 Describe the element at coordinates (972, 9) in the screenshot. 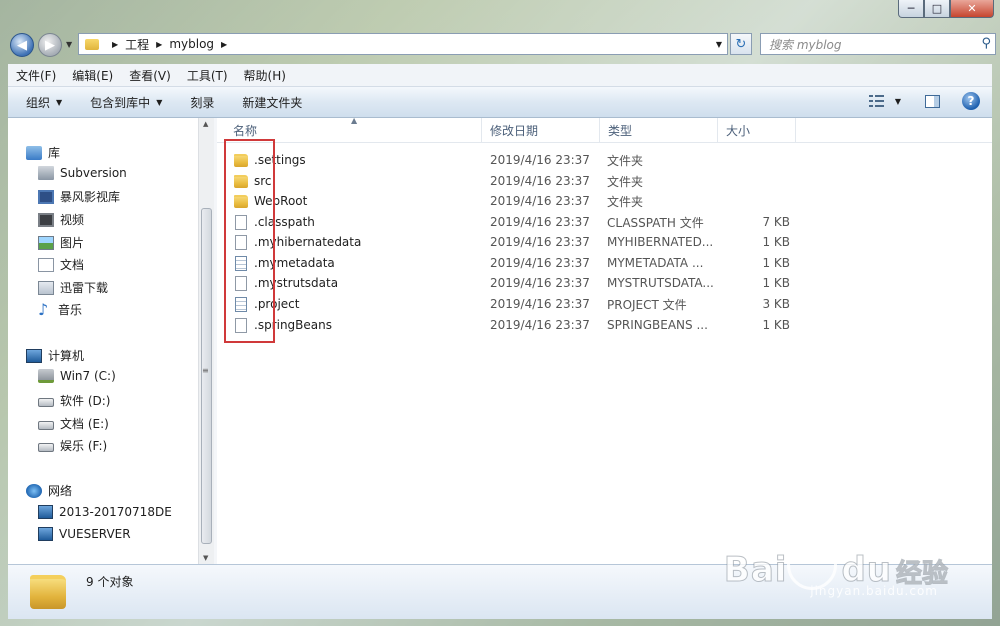

I see `close-button: ✕` at that location.